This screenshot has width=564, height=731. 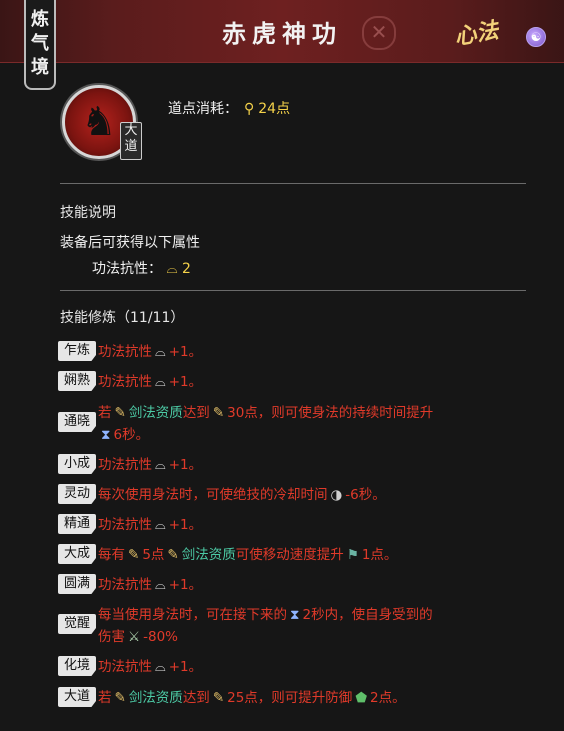 I want to click on stage-tag: 大道, so click(x=77, y=697).